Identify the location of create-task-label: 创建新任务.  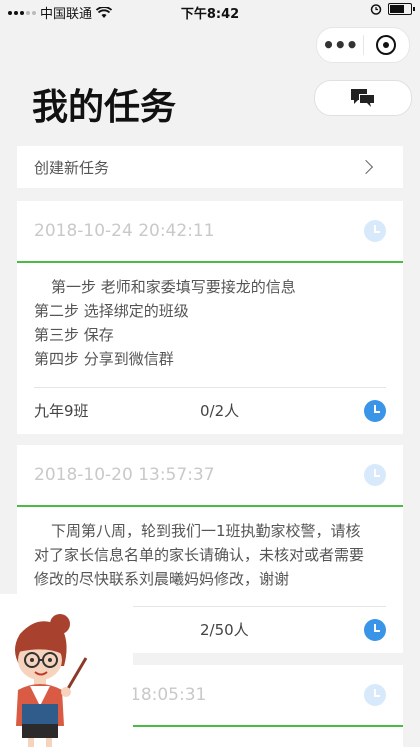
(72, 167).